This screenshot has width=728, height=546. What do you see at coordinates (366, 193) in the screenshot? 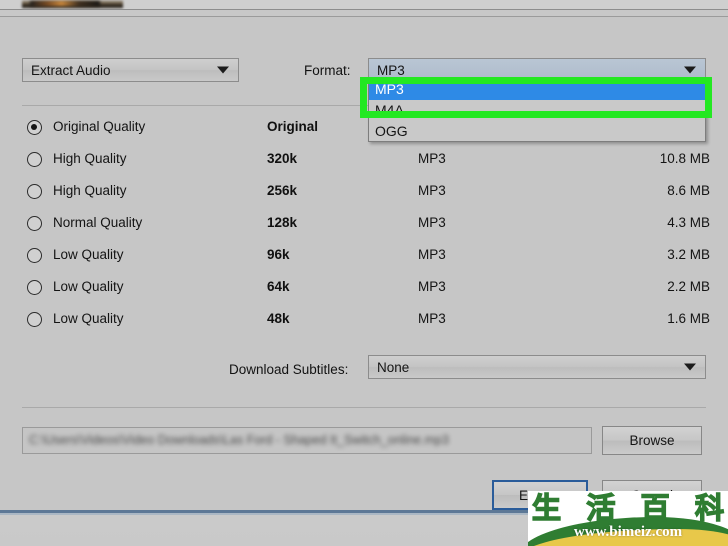
I see `quality-row-256k: High Quality 256k MP3 8.6 MB` at bounding box center [366, 193].